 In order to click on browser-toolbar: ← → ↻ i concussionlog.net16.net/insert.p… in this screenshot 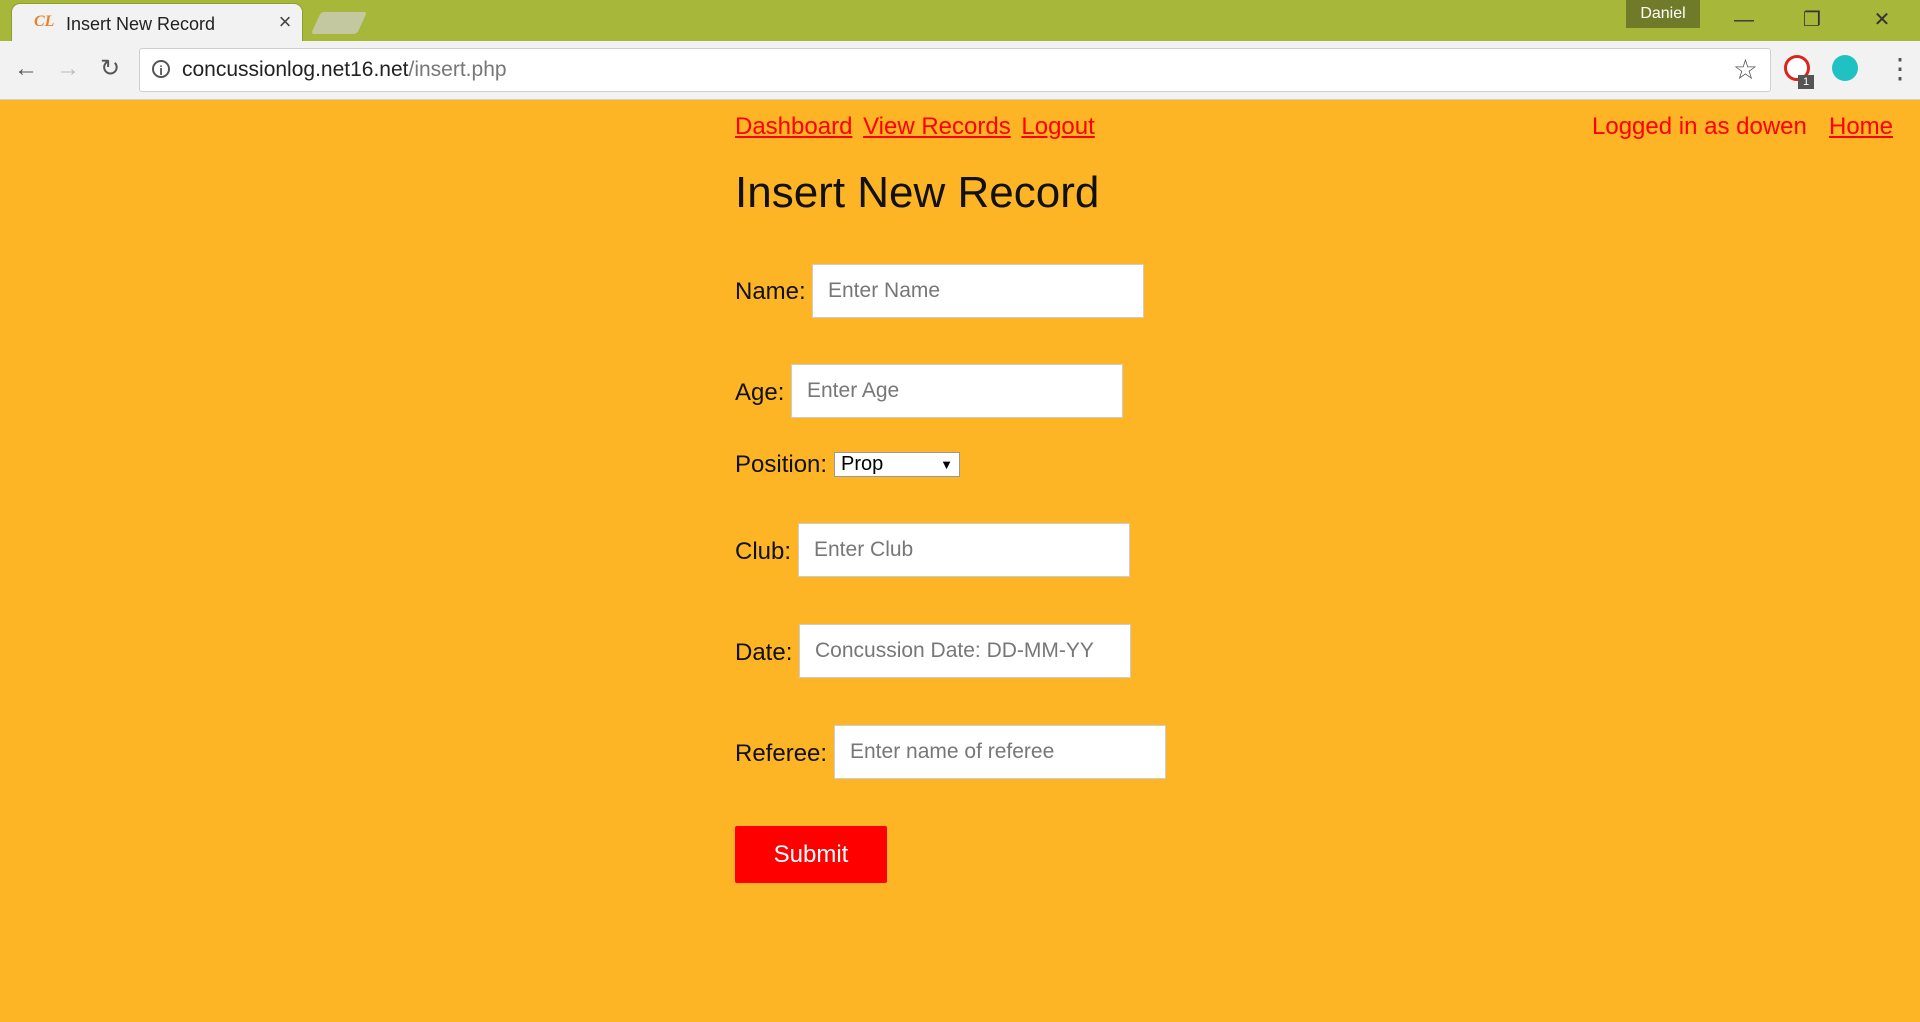, I will do `click(960, 70)`.